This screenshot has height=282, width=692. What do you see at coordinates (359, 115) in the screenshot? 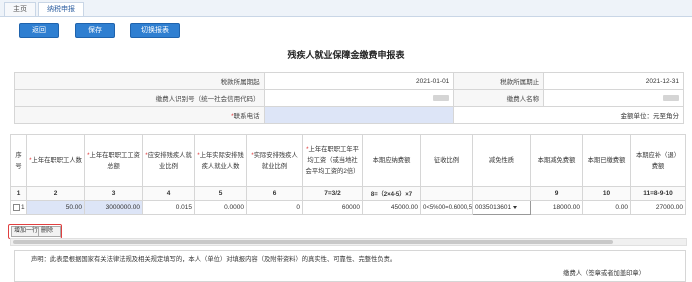
I see `phone-field` at bounding box center [359, 115].